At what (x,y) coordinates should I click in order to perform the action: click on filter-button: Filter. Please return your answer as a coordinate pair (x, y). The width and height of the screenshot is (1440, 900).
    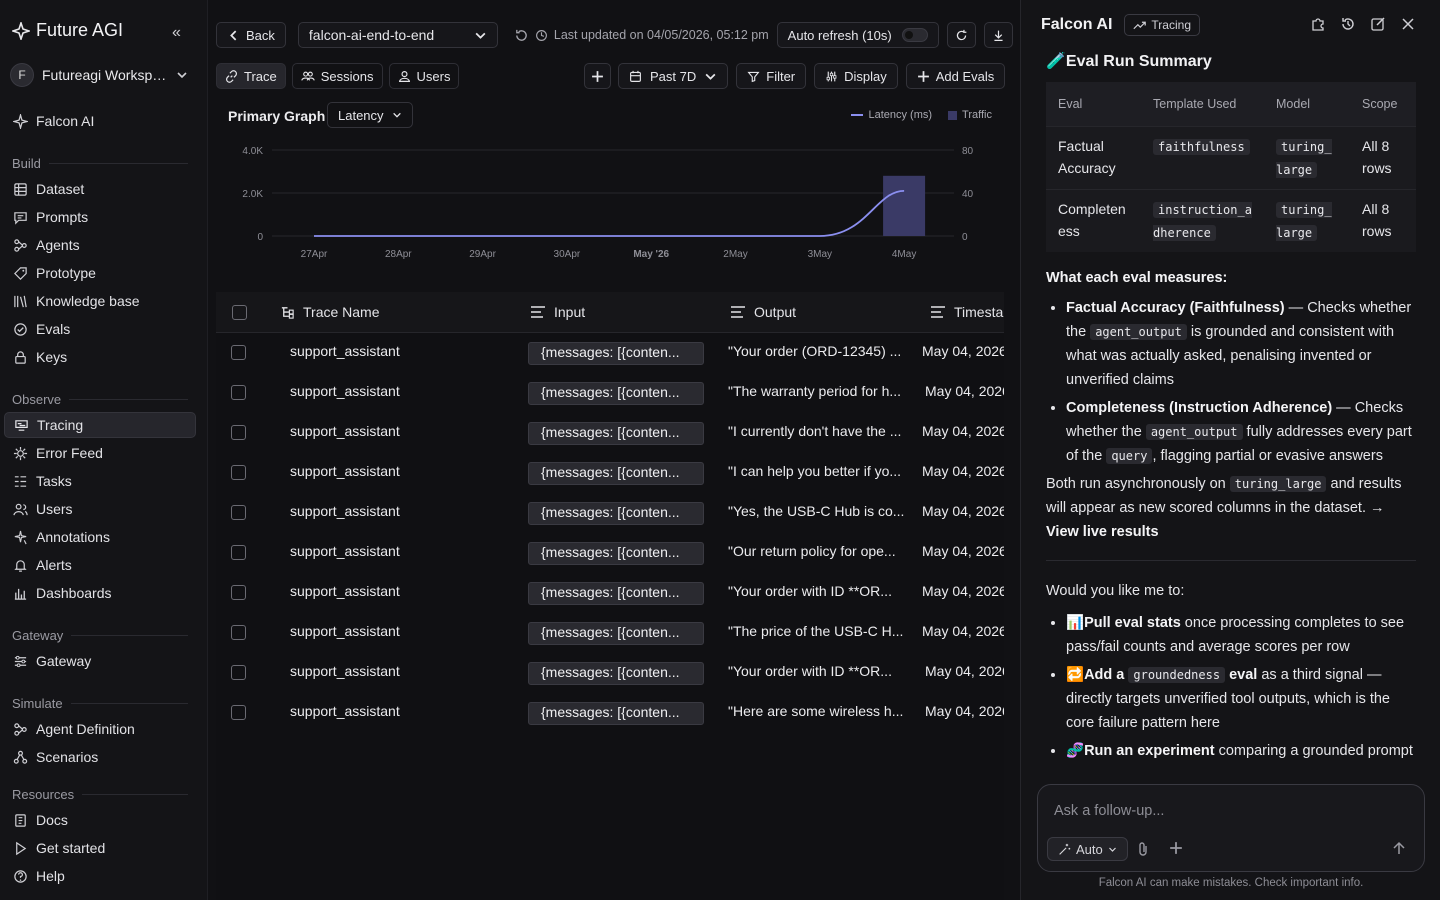
    Looking at the image, I should click on (771, 76).